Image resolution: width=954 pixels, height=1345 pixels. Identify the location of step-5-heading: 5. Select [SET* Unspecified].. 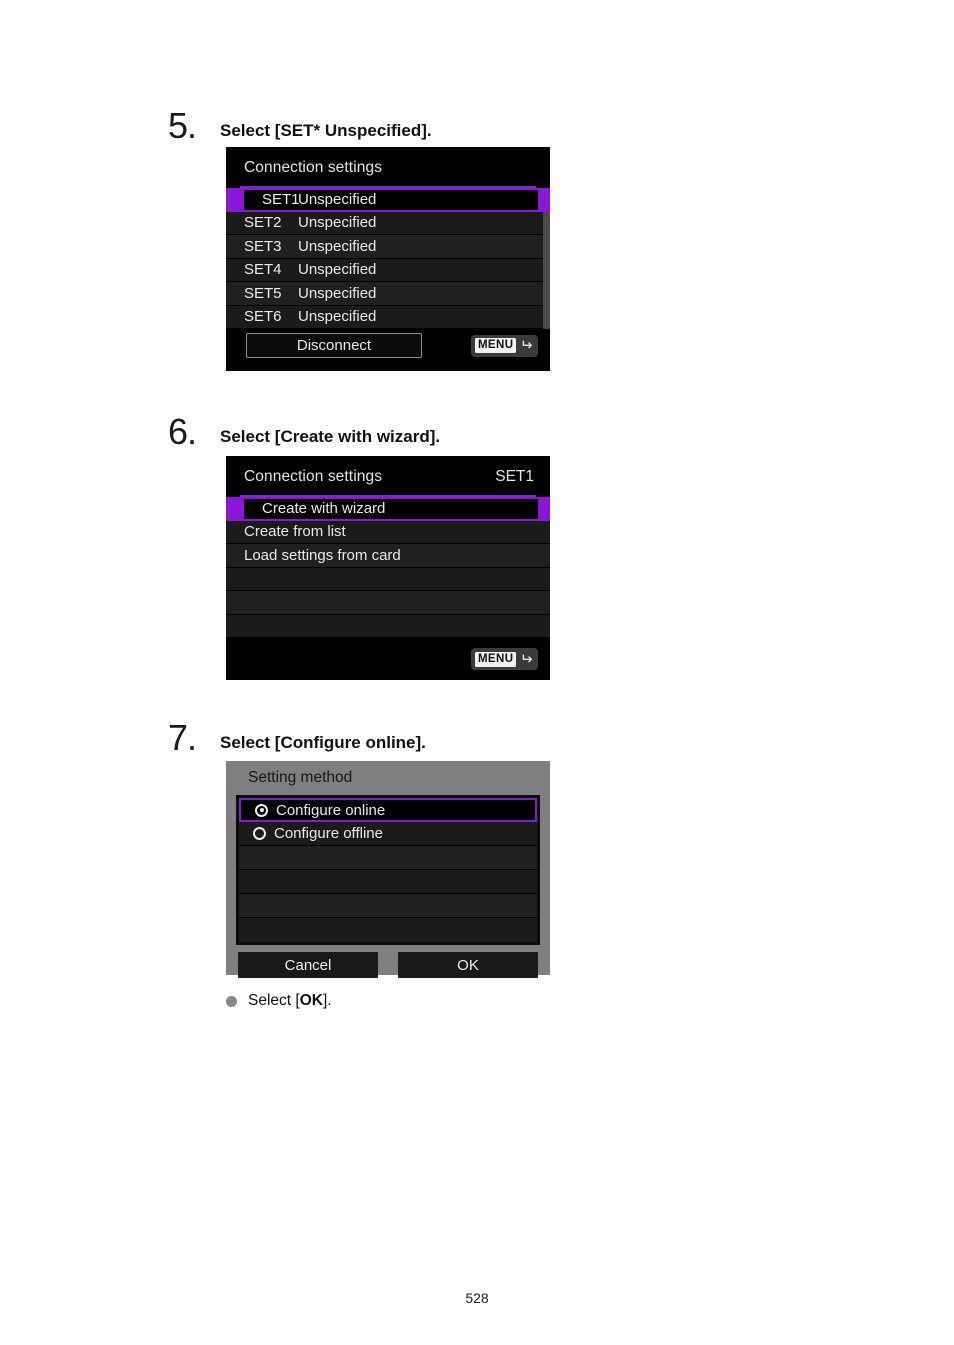
(477, 123).